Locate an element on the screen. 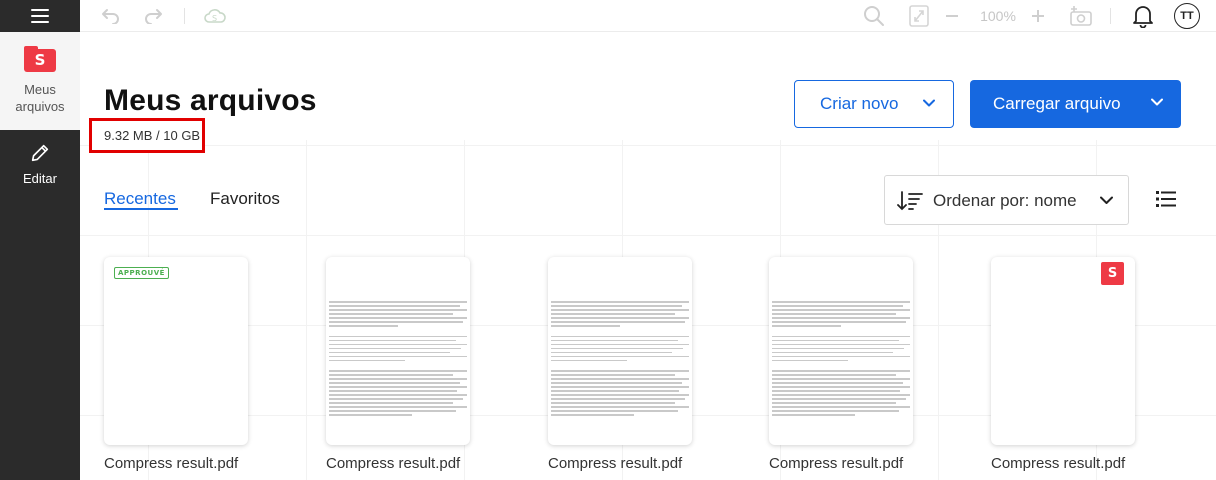 The width and height of the screenshot is (1216, 480). tab-recent: Recentes is located at coordinates (140, 199).